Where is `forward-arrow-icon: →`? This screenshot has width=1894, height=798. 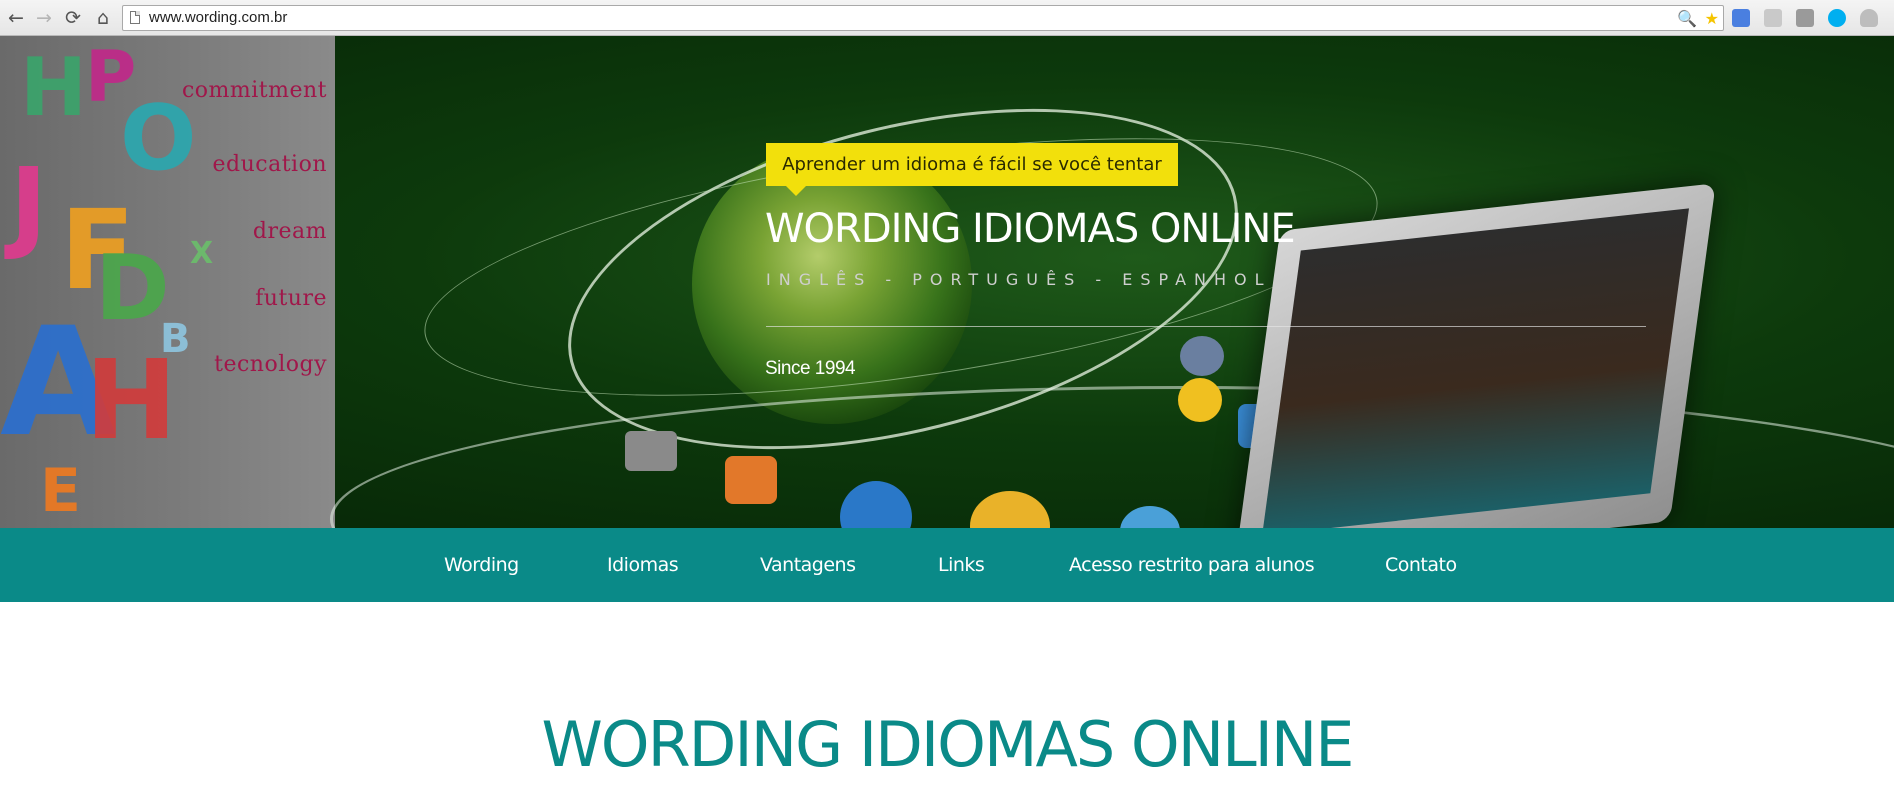 forward-arrow-icon: → is located at coordinates (44, 18).